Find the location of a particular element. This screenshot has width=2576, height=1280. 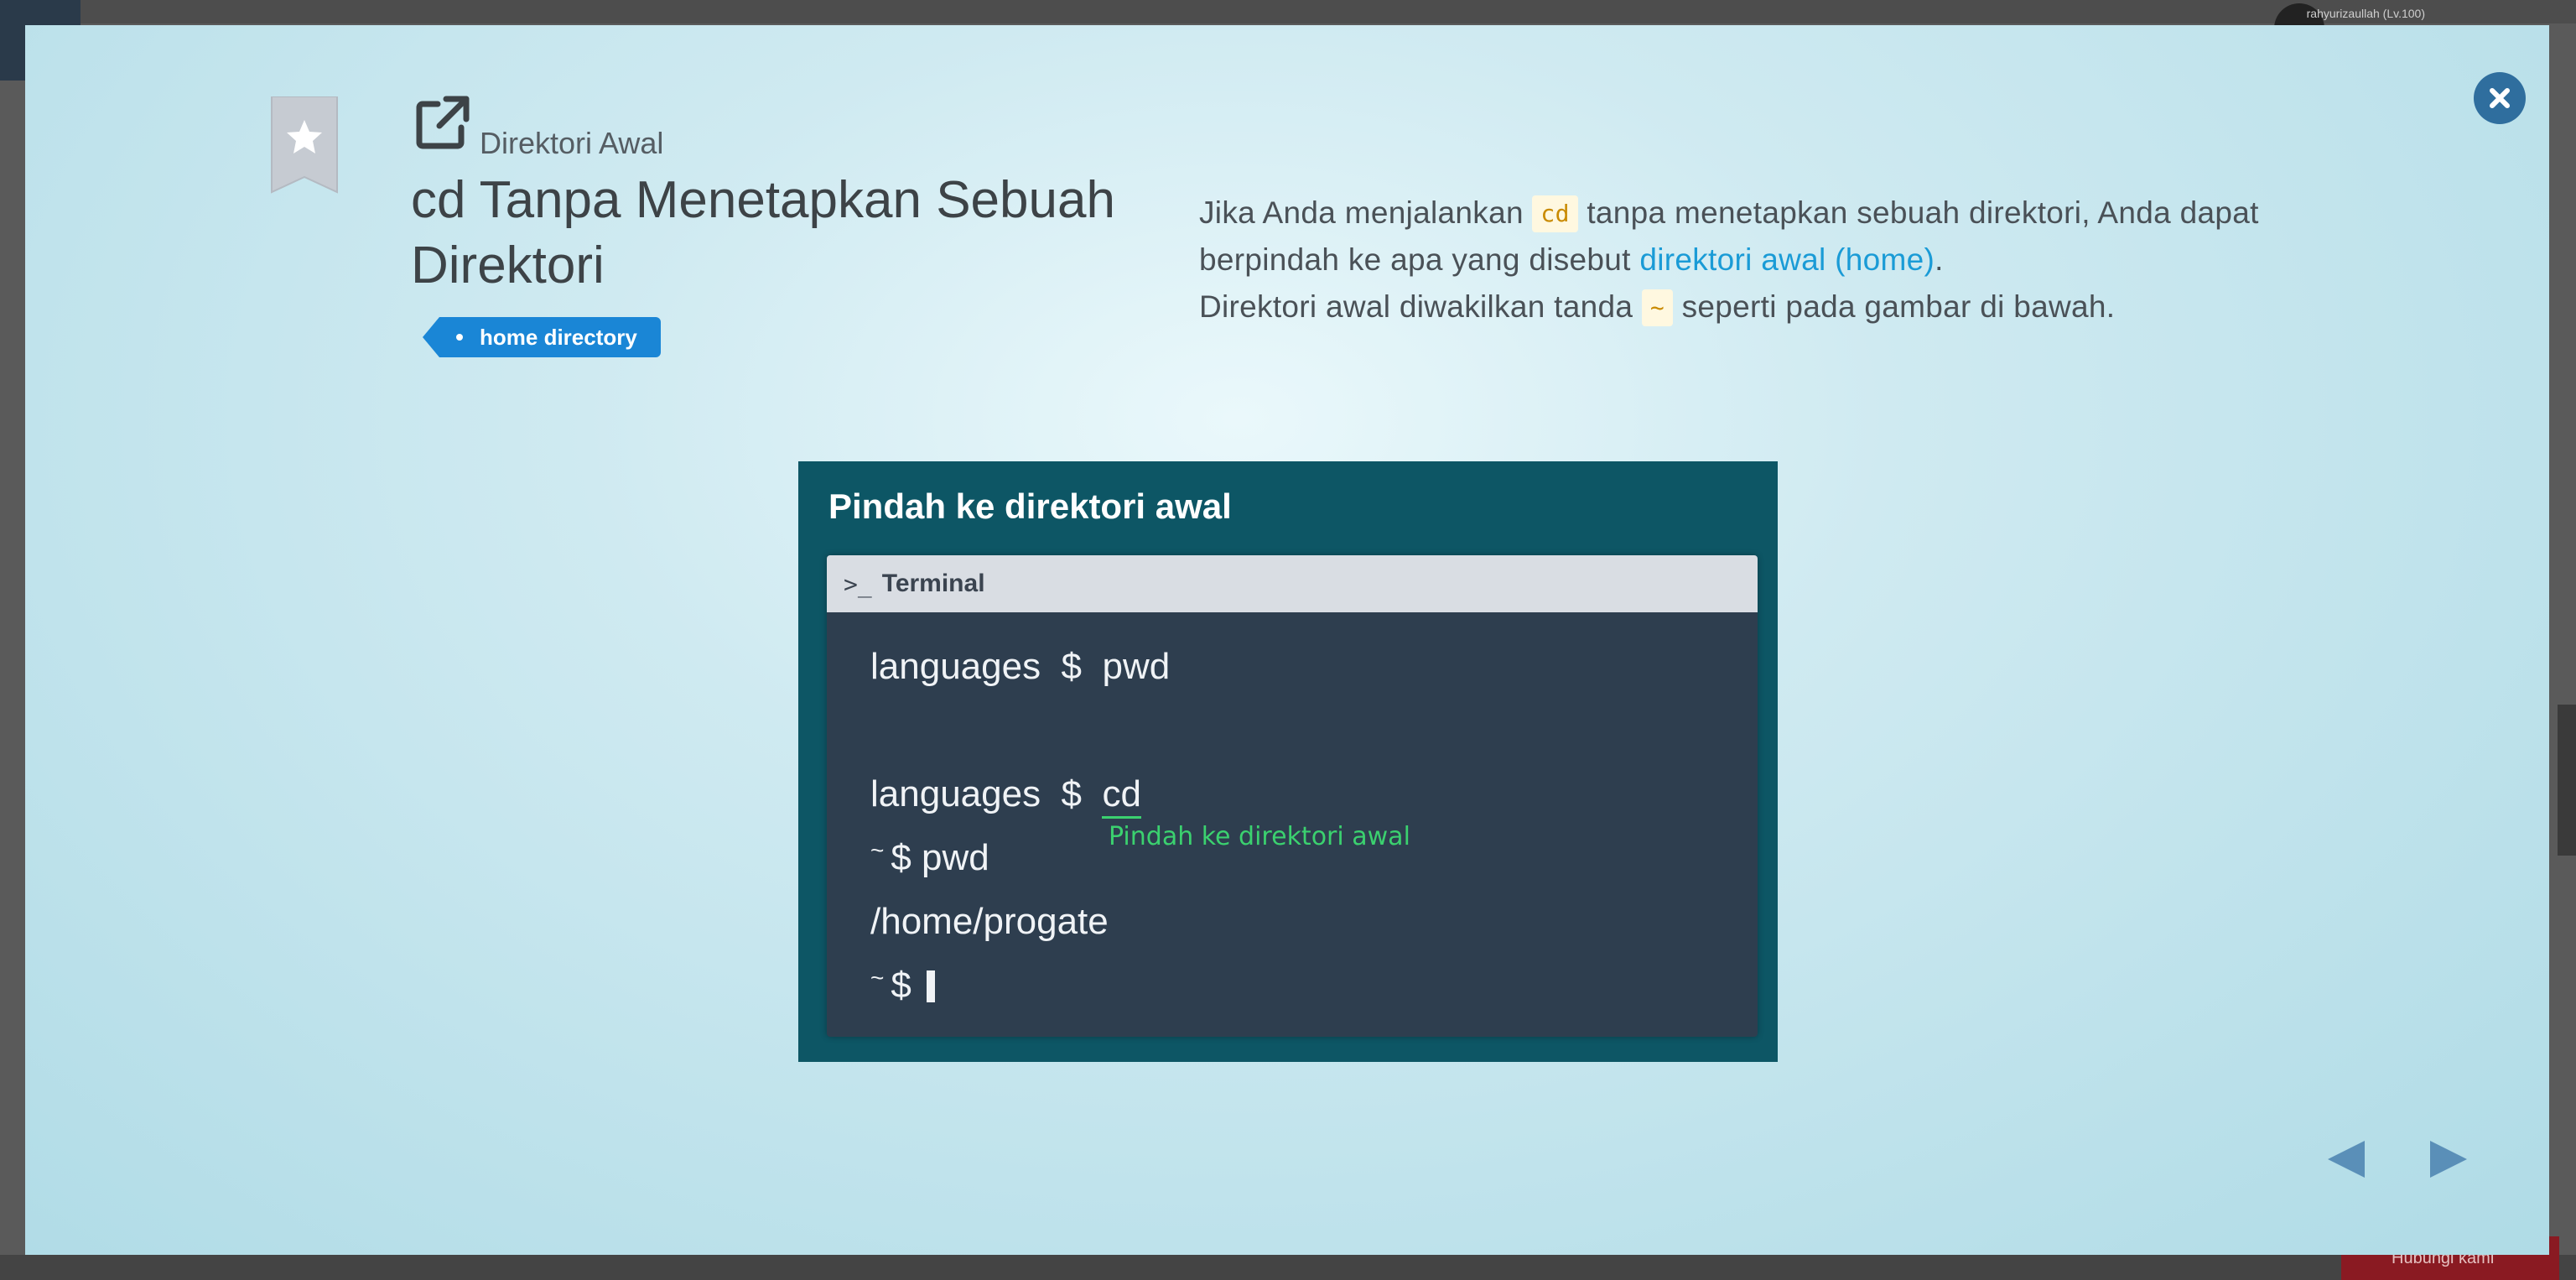

desc-text: seperti pada gambar di bawah. is located at coordinates (1894, 306).